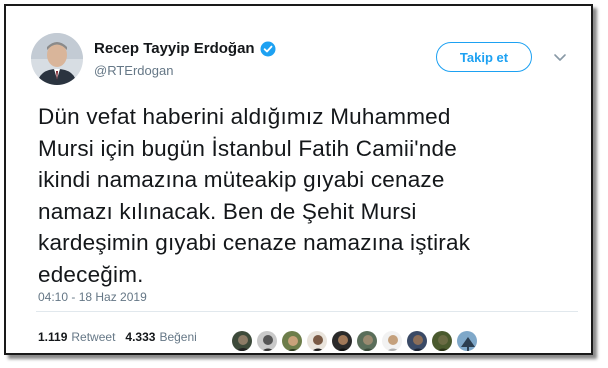 Image resolution: width=608 pixels, height=368 pixels. What do you see at coordinates (93, 337) in the screenshot?
I see `retweet-label: Retweet` at bounding box center [93, 337].